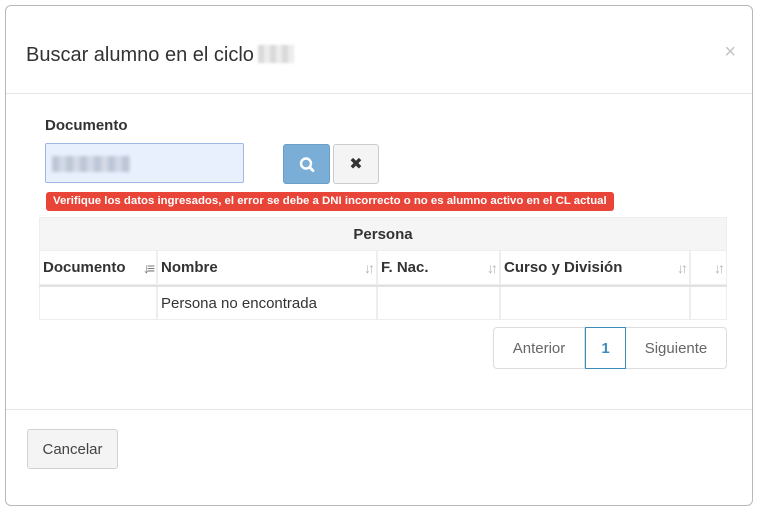 This screenshot has height=513, width=758. What do you see at coordinates (267, 268) in the screenshot?
I see `col-nombre: Nombre ↓↑` at bounding box center [267, 268].